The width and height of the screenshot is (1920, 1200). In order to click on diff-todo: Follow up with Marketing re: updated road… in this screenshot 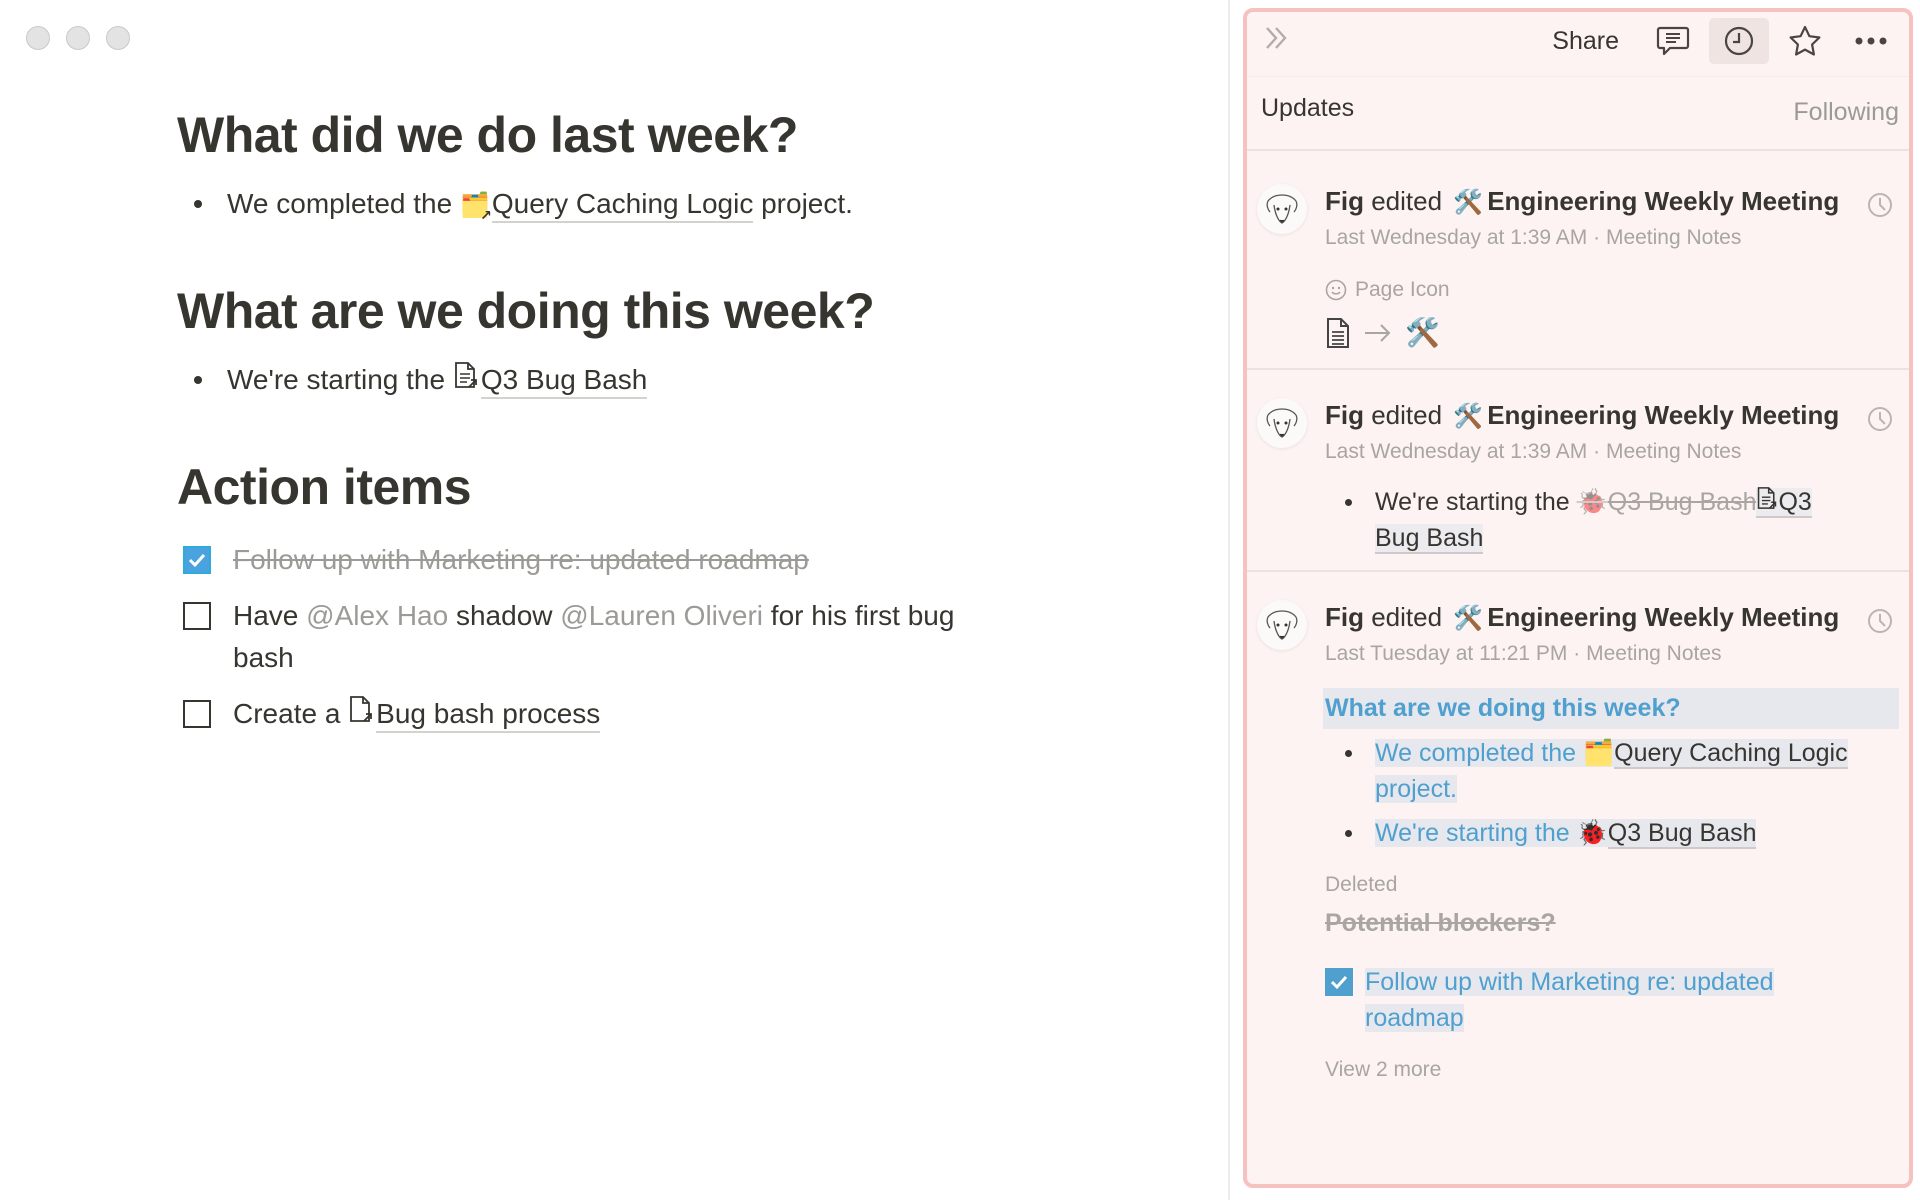, I will do `click(1612, 1000)`.